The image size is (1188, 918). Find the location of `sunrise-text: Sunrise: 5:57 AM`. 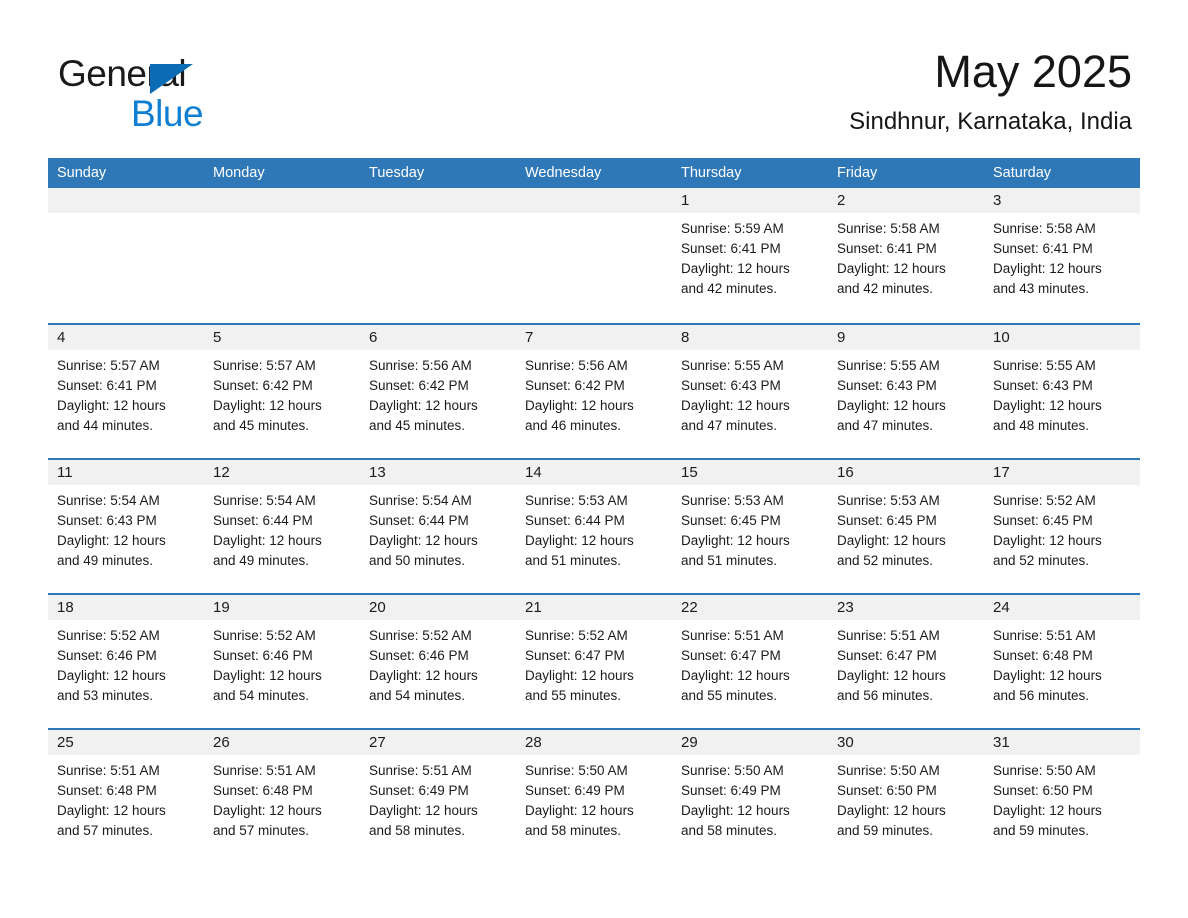

sunrise-text: Sunrise: 5:57 AM is located at coordinates (264, 365).